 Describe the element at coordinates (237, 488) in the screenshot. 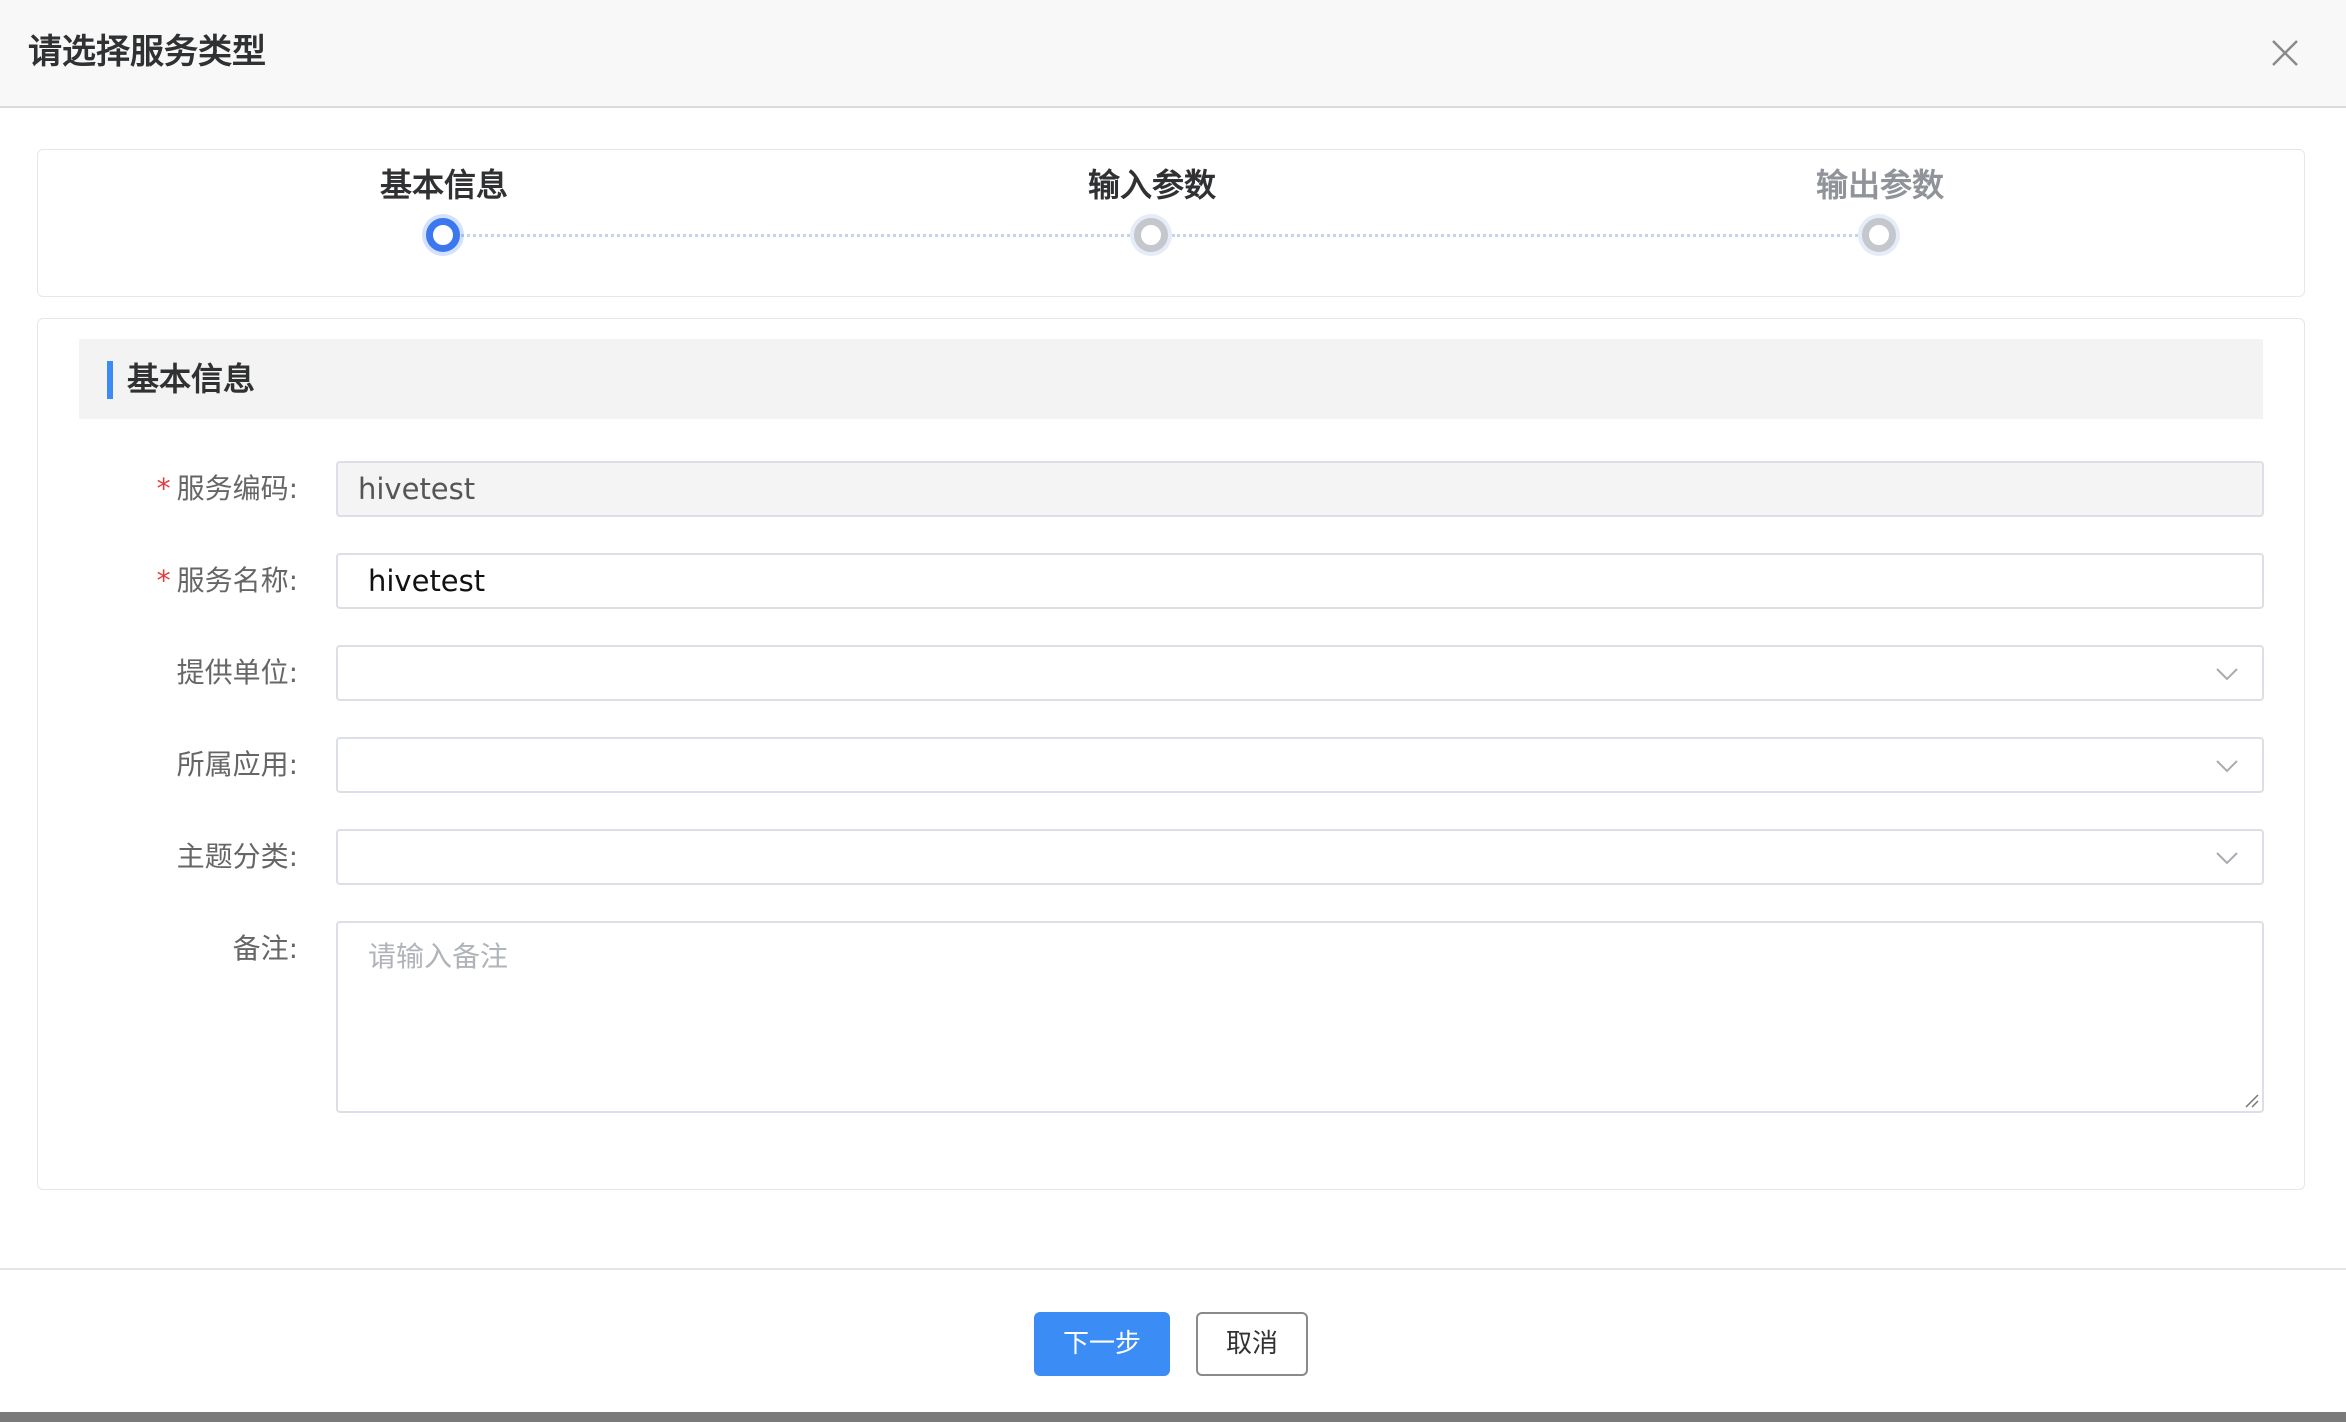

I see `service-code-label-text: 服务编码:` at that location.